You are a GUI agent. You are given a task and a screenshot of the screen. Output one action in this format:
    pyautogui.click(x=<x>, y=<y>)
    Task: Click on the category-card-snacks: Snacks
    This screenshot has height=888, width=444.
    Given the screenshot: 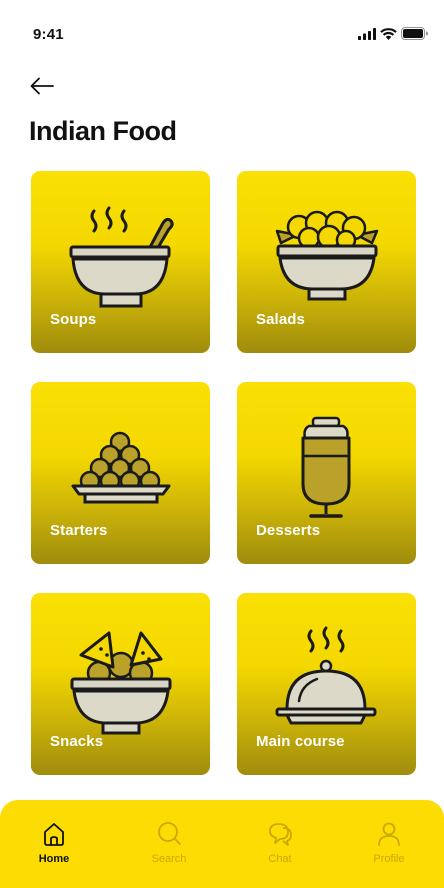 What is the action you would take?
    pyautogui.click(x=120, y=684)
    